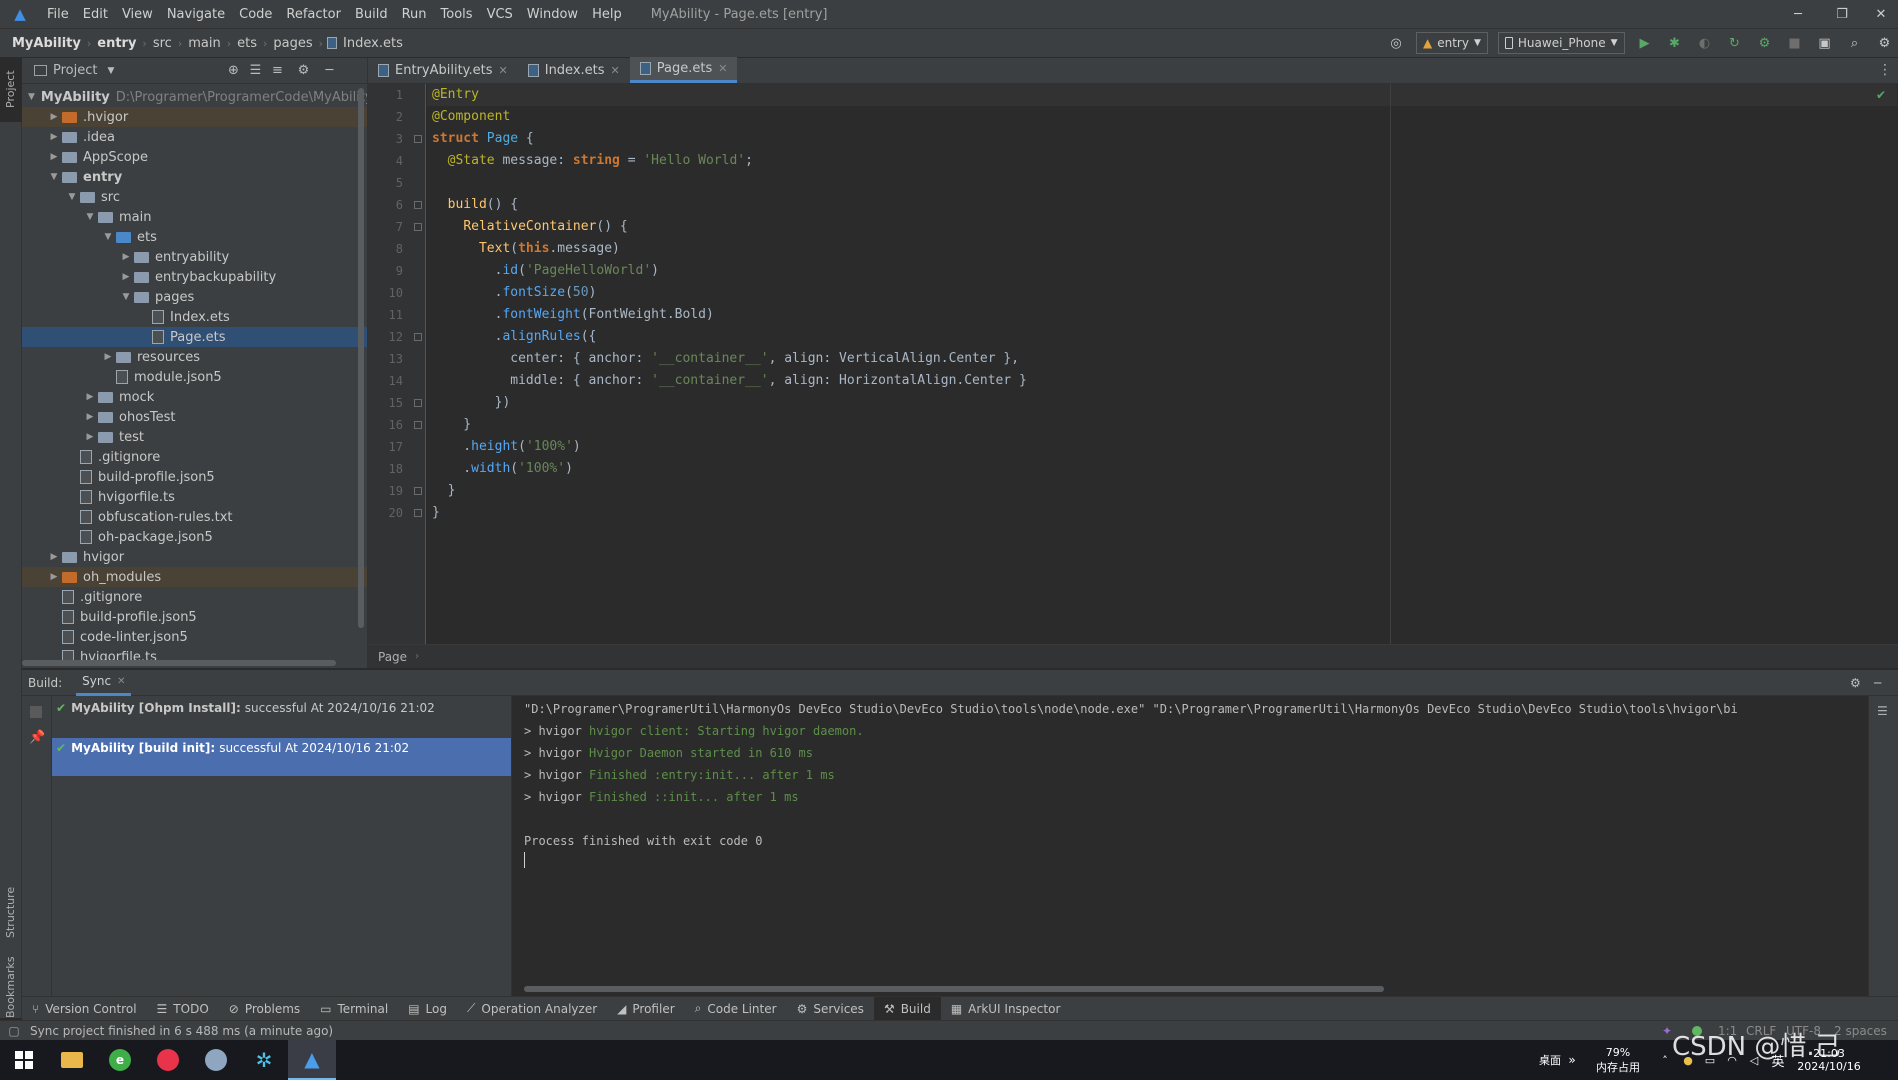  What do you see at coordinates (1798, 14) in the screenshot?
I see `minimize-icon: ─` at bounding box center [1798, 14].